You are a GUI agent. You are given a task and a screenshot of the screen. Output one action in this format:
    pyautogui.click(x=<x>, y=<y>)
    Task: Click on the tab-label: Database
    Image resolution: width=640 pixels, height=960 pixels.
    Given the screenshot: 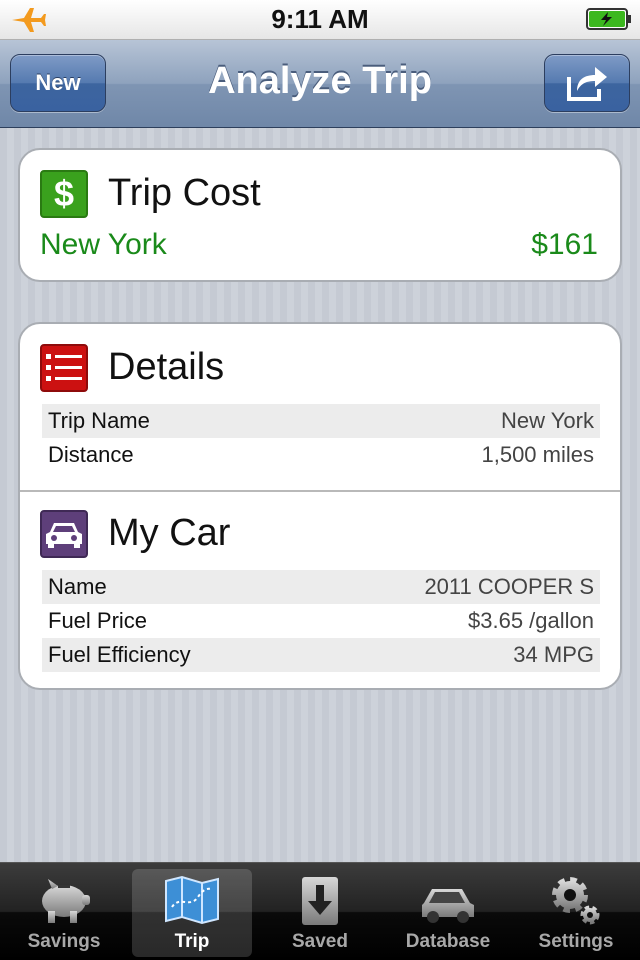 What is the action you would take?
    pyautogui.click(x=448, y=941)
    